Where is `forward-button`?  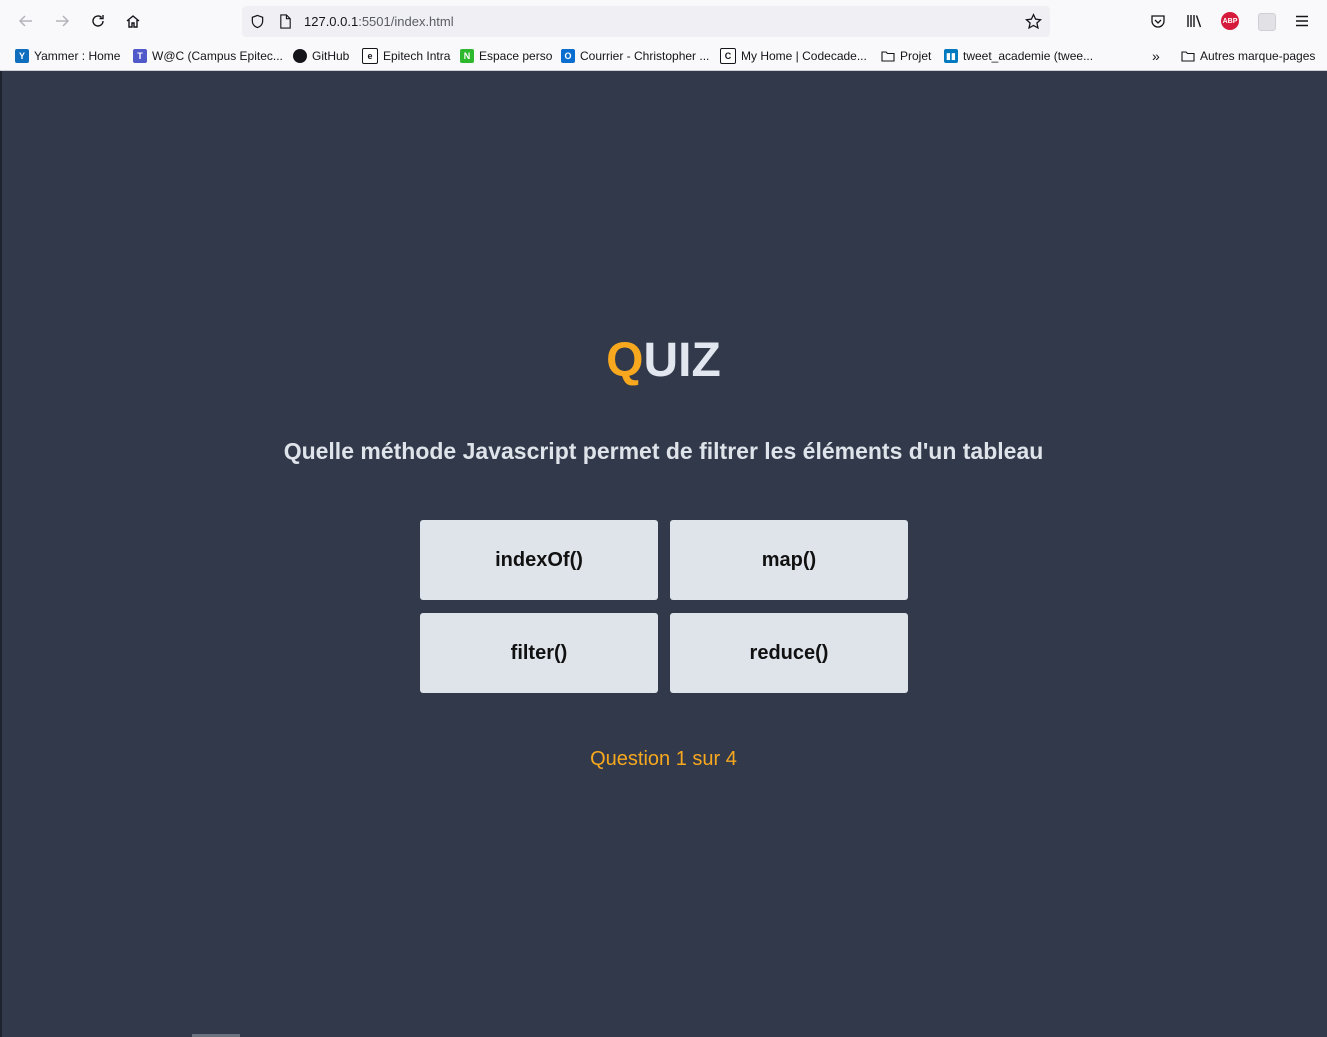 forward-button is located at coordinates (62, 21).